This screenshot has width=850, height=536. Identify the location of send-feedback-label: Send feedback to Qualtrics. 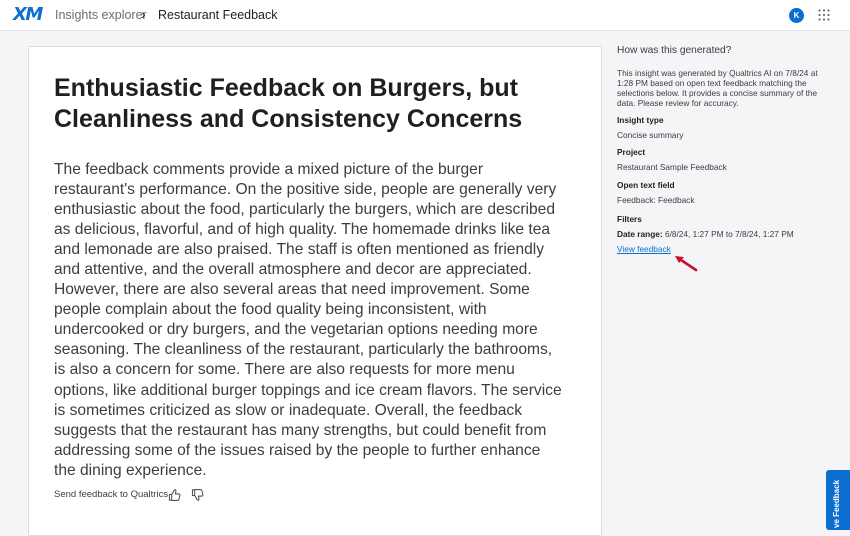
(111, 494).